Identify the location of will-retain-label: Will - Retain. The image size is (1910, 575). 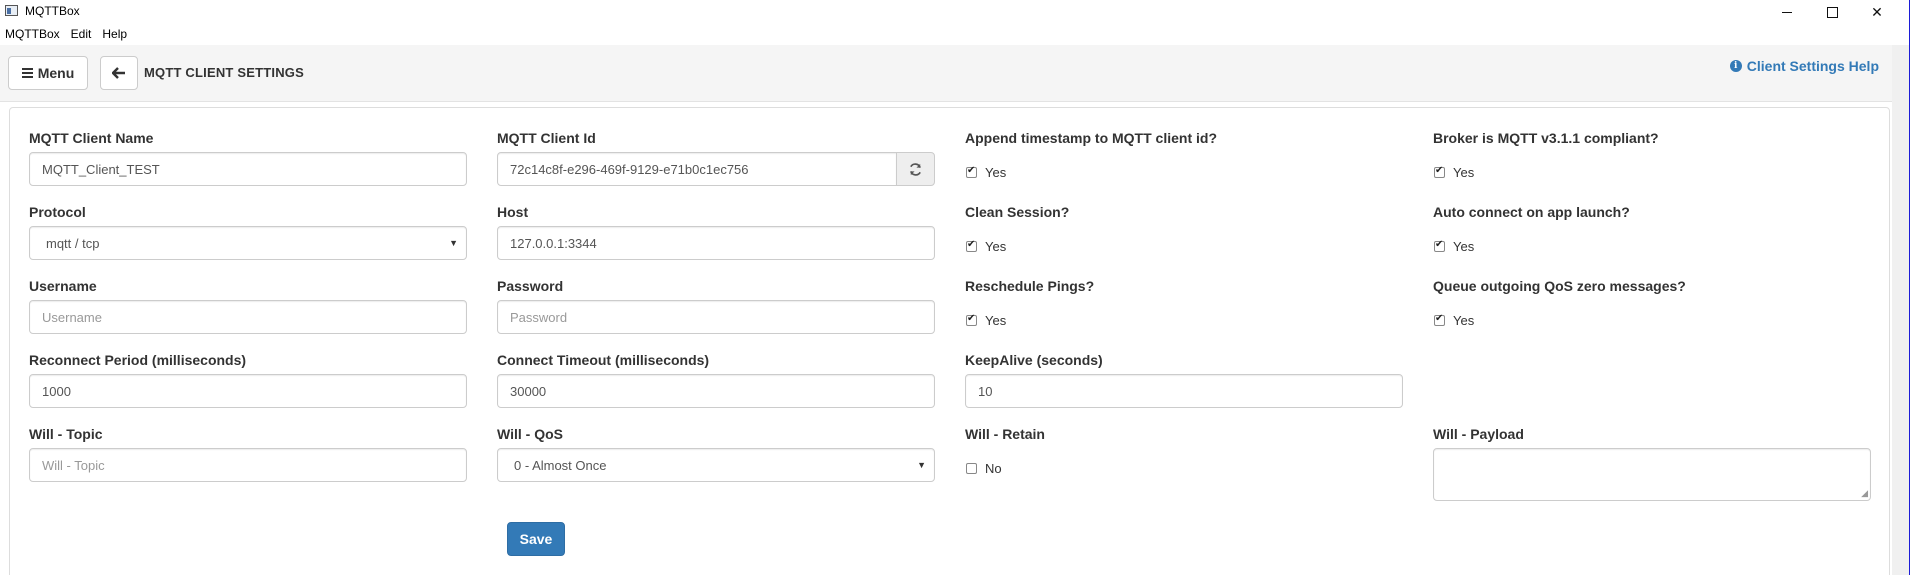
(1005, 434).